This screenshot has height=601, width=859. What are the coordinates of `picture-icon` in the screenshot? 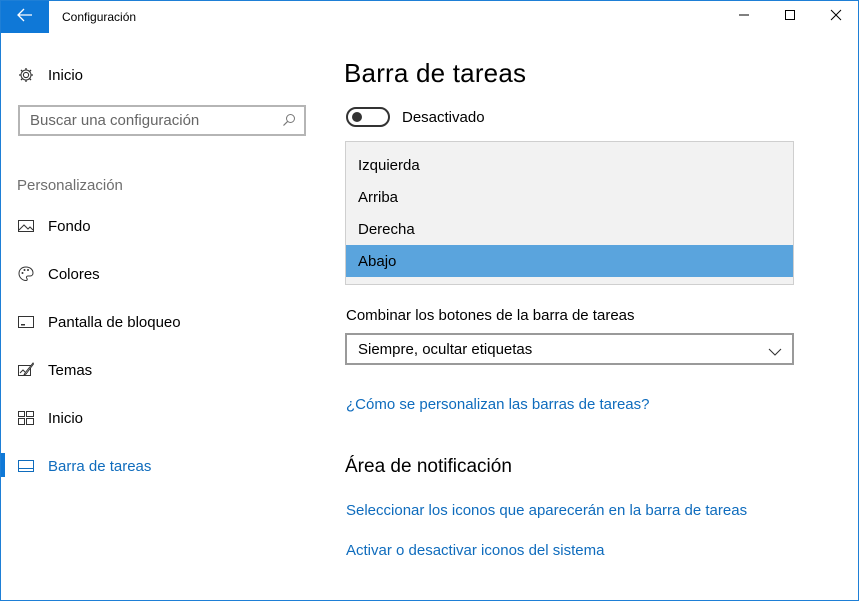 It's located at (26, 226).